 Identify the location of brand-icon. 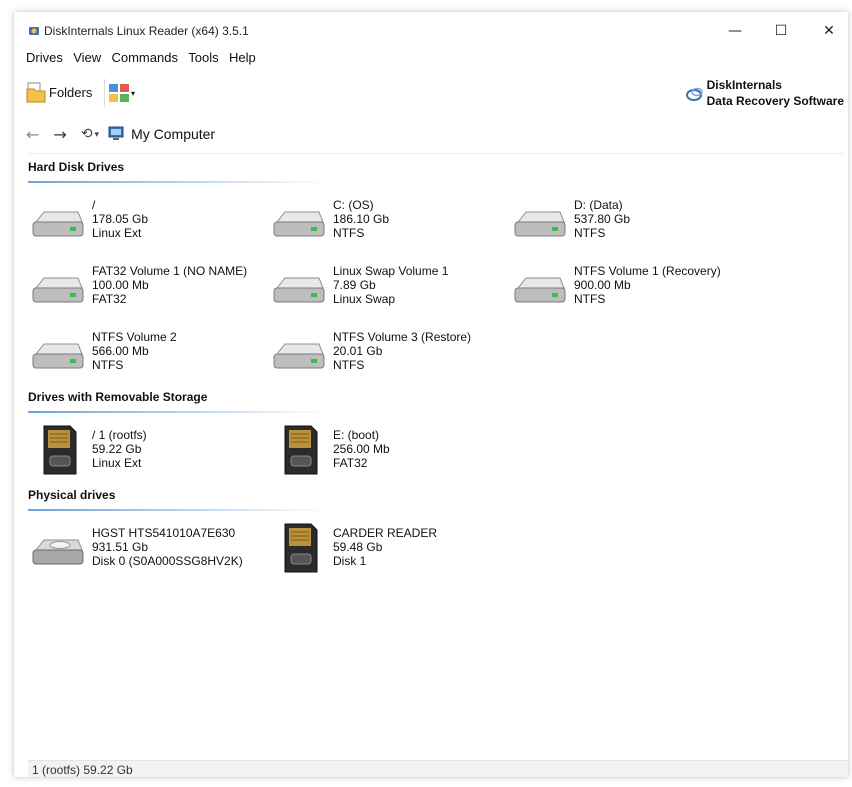
(694, 94).